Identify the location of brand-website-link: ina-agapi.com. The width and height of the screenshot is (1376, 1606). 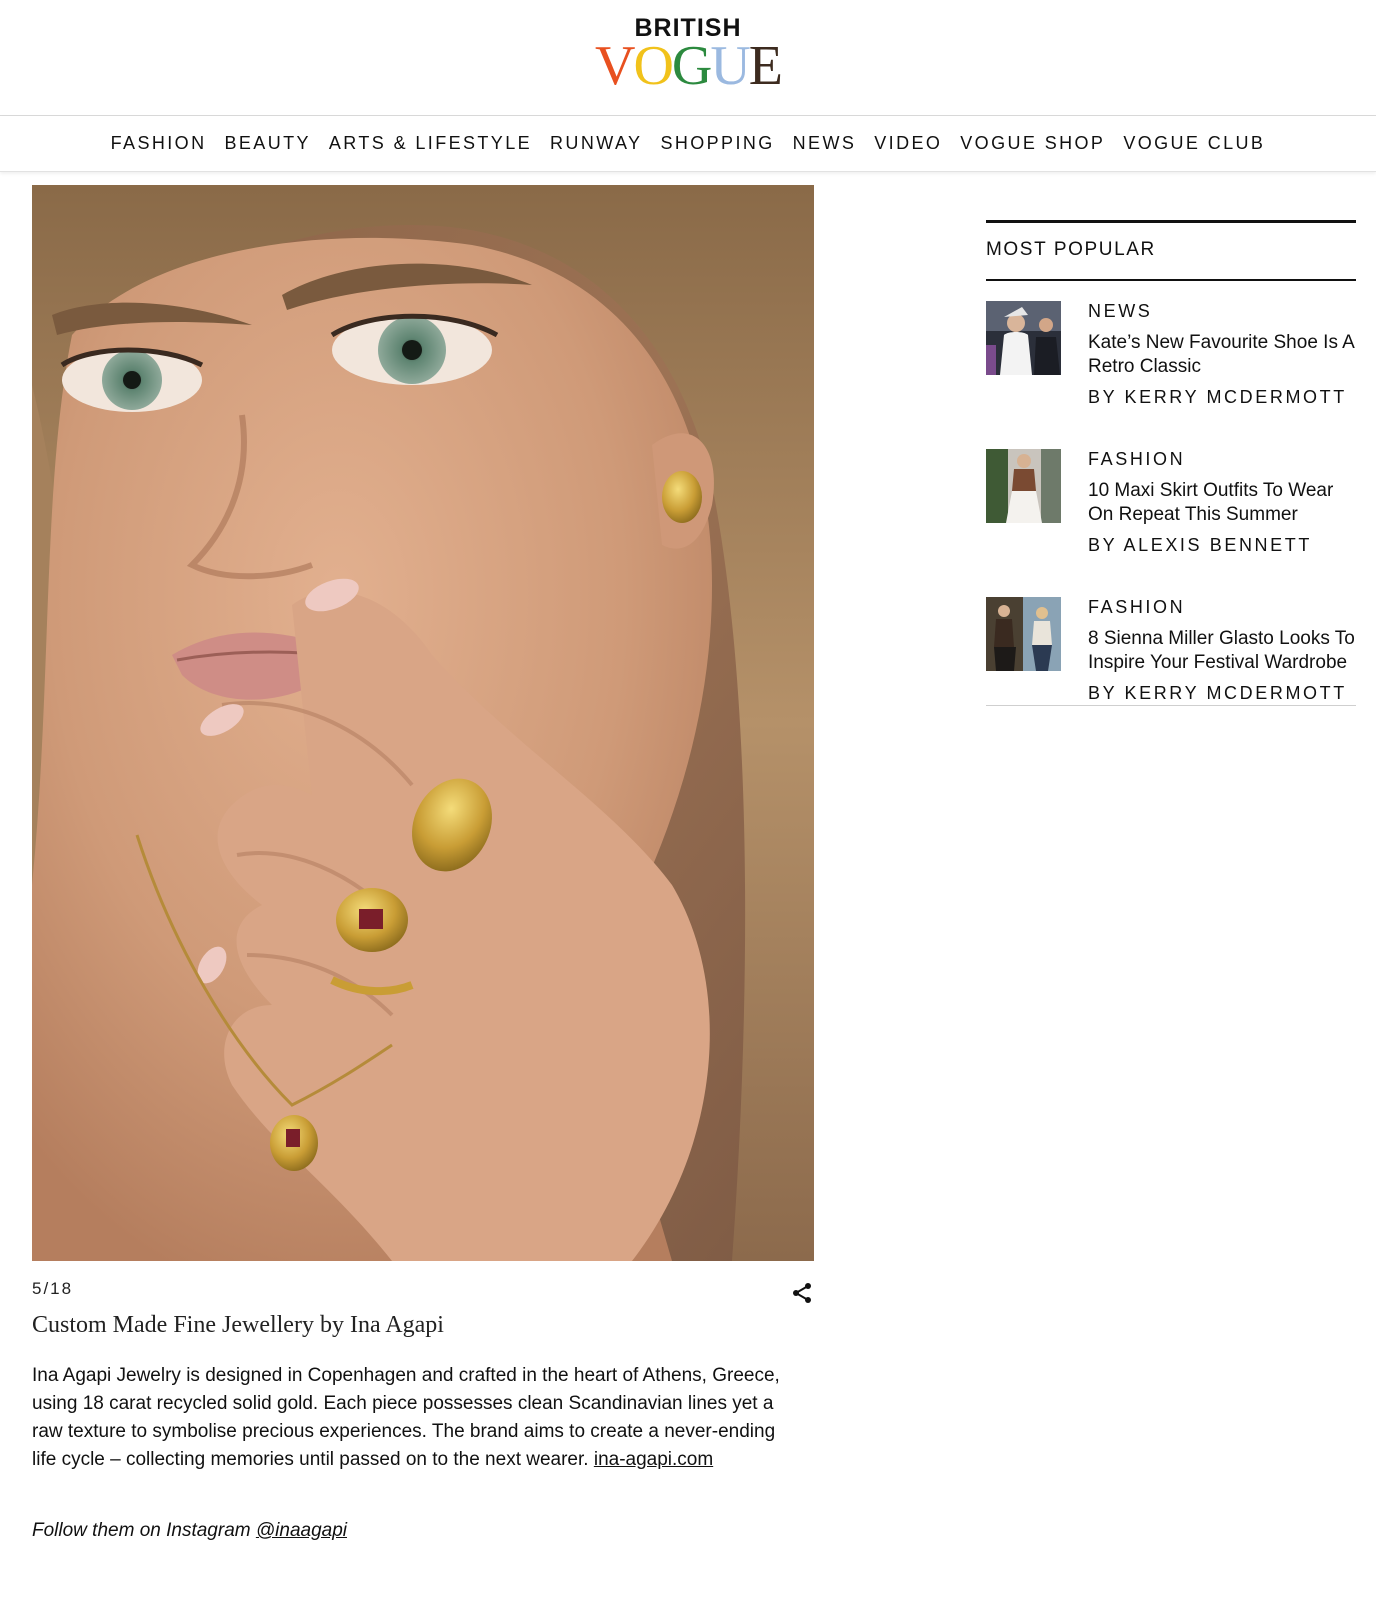
(653, 1459).